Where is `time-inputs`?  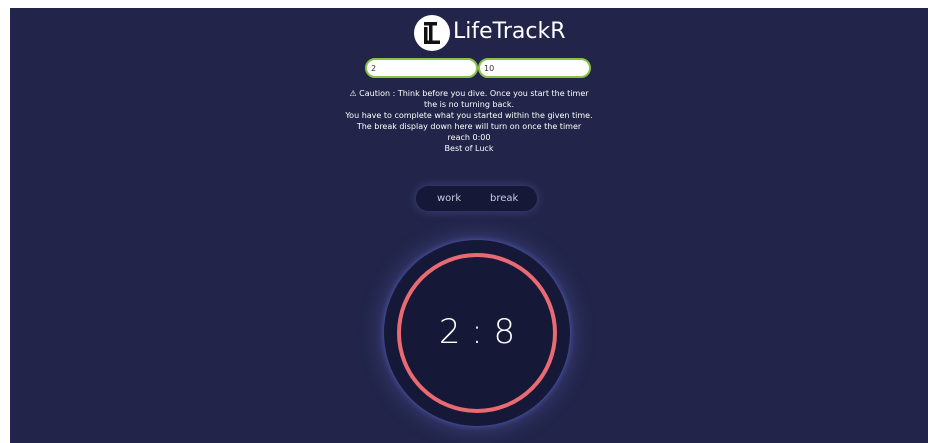
time-inputs is located at coordinates (478, 68).